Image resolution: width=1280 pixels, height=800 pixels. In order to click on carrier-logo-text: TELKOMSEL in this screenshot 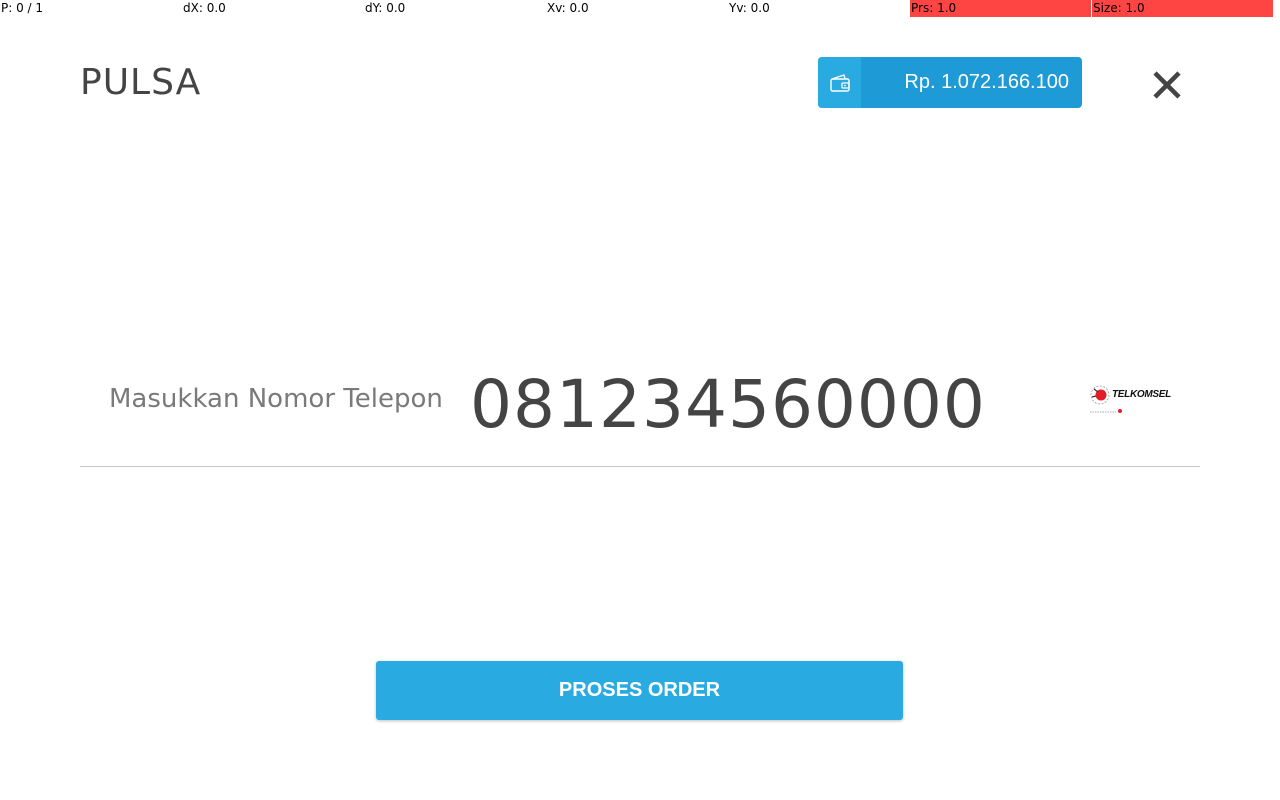, I will do `click(1141, 394)`.